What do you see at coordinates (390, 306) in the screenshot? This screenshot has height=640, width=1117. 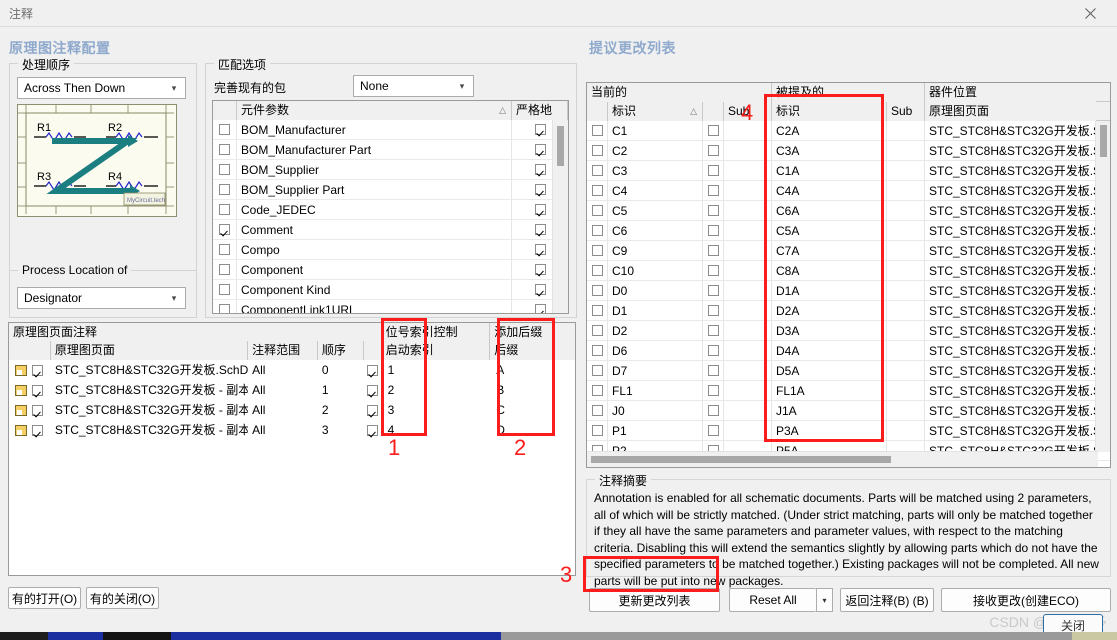 I see `match-param-row: ComponentLink1URL` at bounding box center [390, 306].